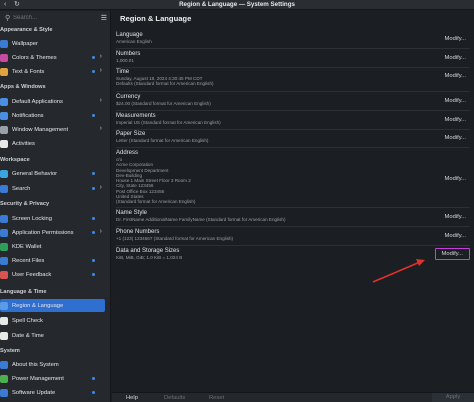 The width and height of the screenshot is (474, 402). I want to click on sidebar-item-label: Wallpaper, so click(25, 43).